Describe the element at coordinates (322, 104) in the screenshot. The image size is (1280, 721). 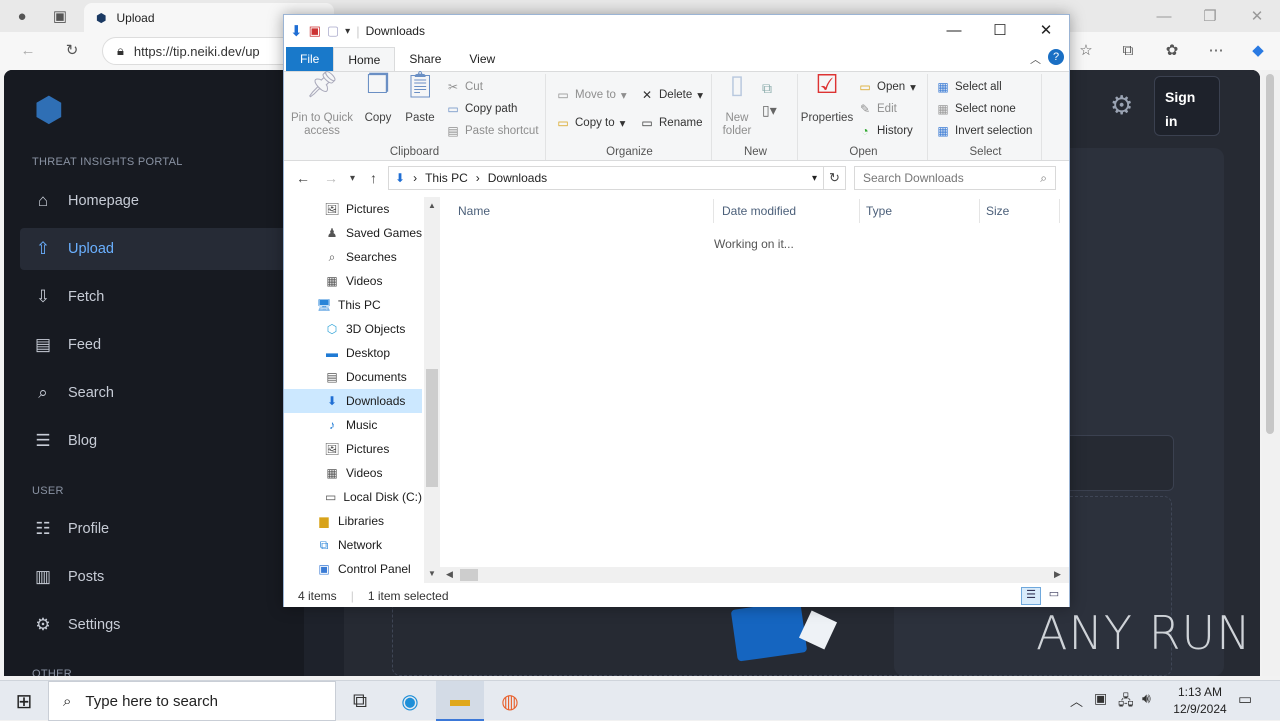
I see `pin-quick-access-button: 📌︎ Pin to Quick access` at that location.